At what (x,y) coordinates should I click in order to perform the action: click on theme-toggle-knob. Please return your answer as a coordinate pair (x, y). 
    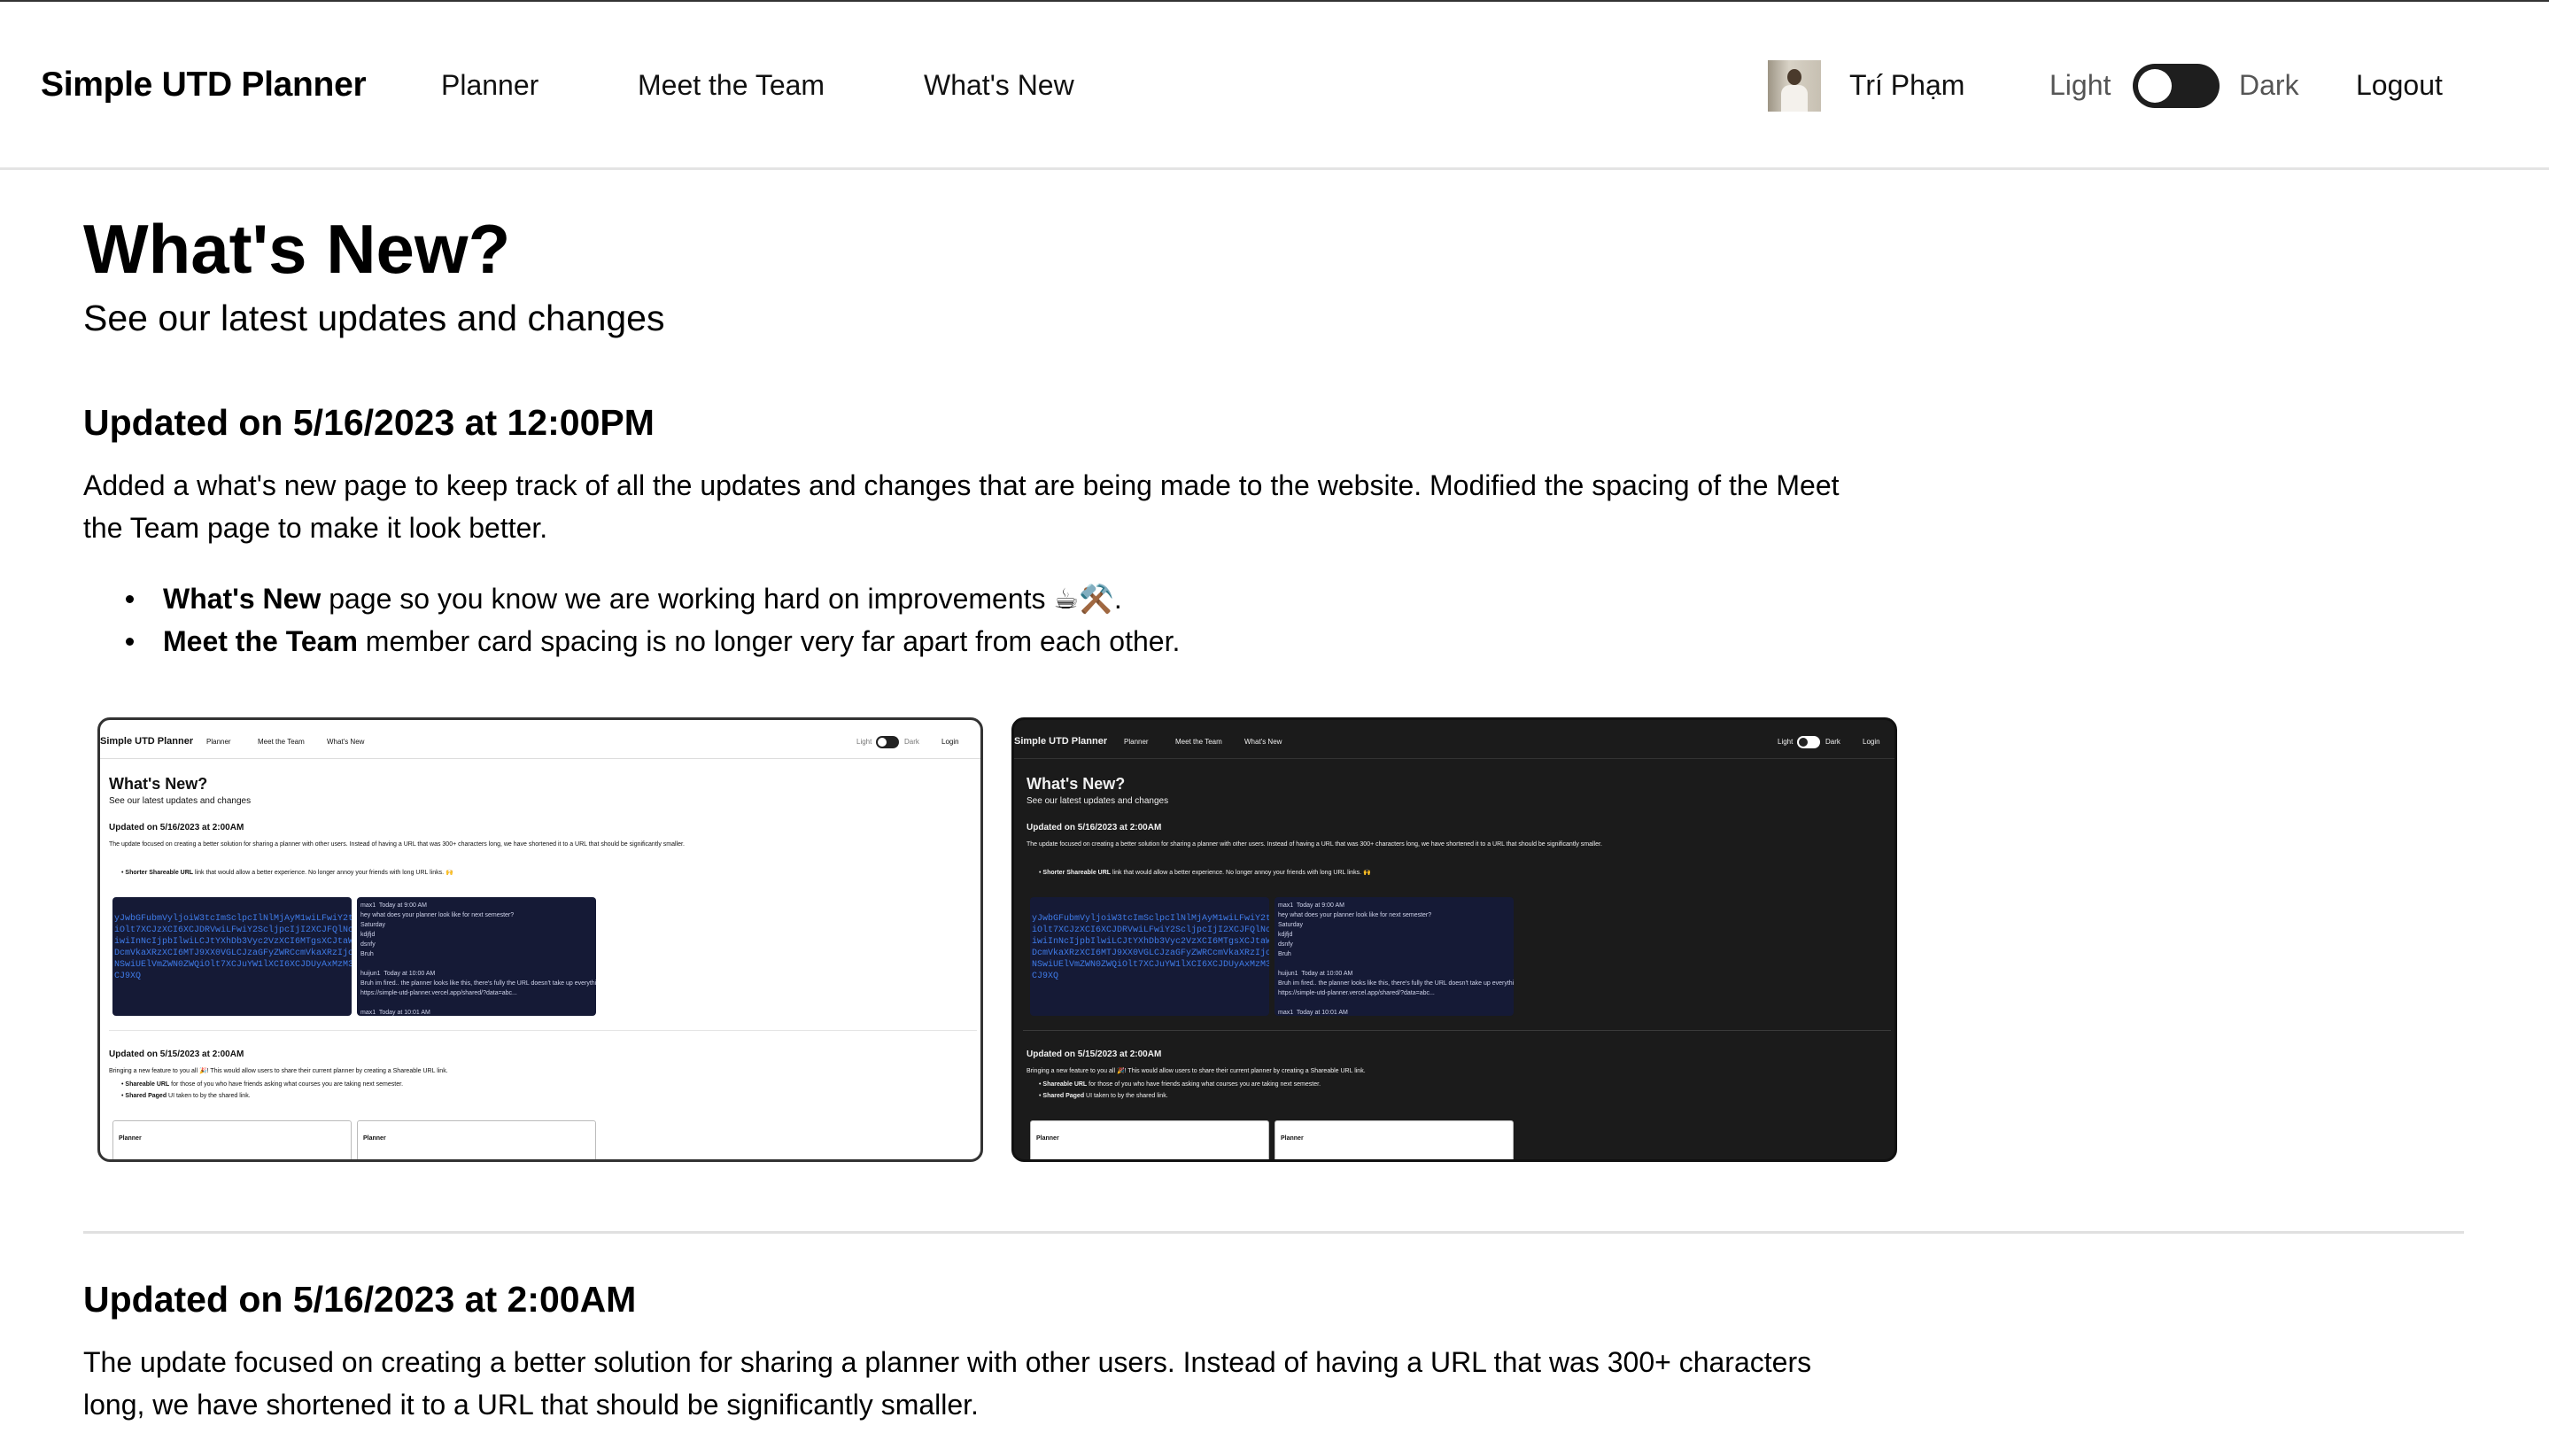
    Looking at the image, I should click on (2155, 86).